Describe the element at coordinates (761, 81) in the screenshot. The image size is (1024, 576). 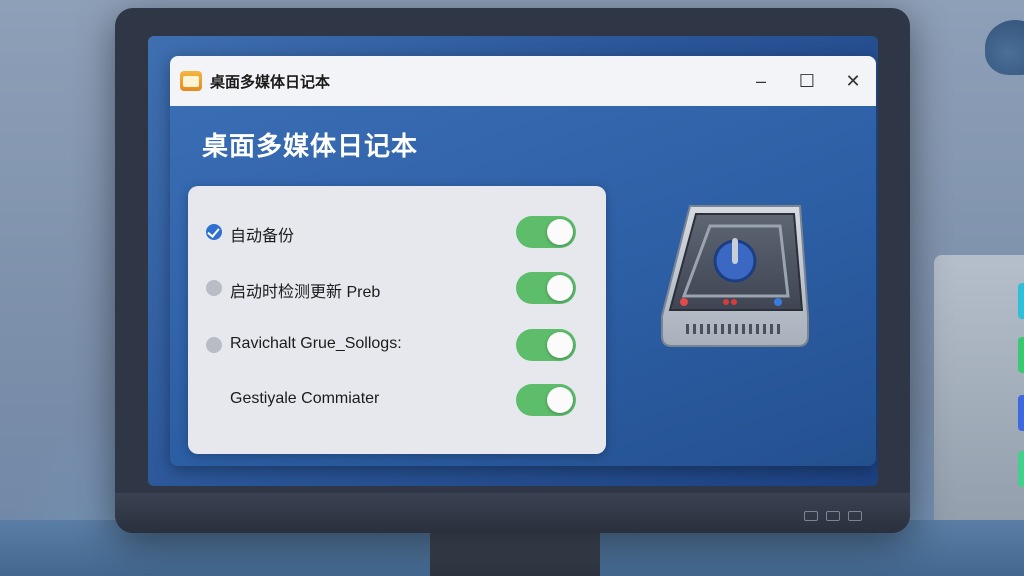
I see `minimize-button: –` at that location.